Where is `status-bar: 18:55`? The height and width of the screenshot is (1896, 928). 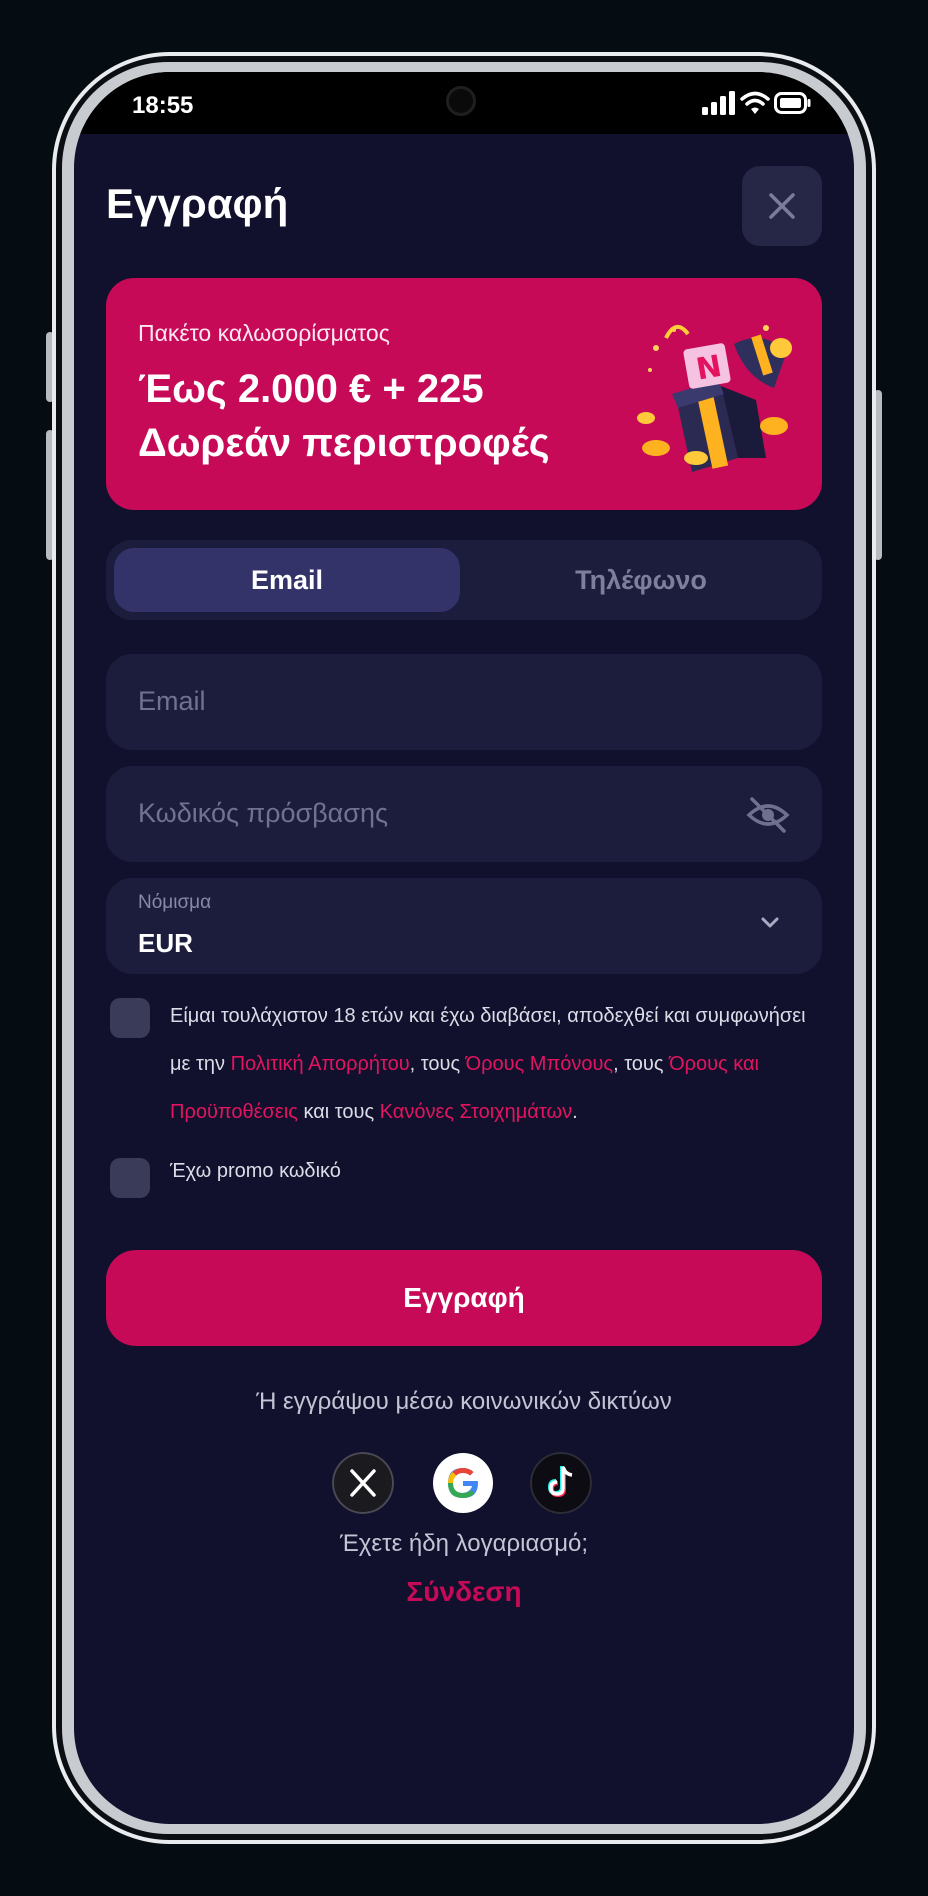 status-bar: 18:55 is located at coordinates (464, 103).